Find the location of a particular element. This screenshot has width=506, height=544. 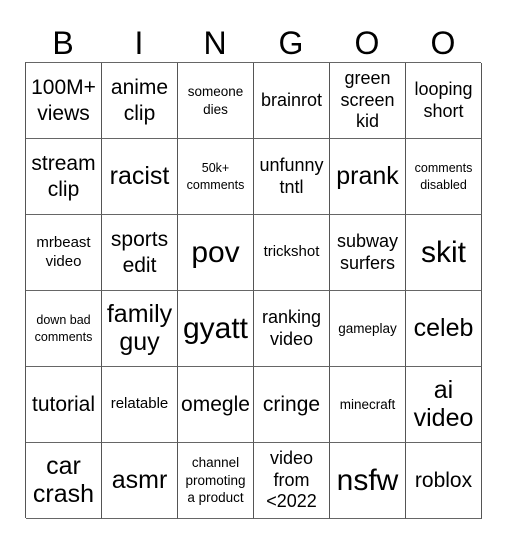

bingo-cell: cringe is located at coordinates (292, 405).